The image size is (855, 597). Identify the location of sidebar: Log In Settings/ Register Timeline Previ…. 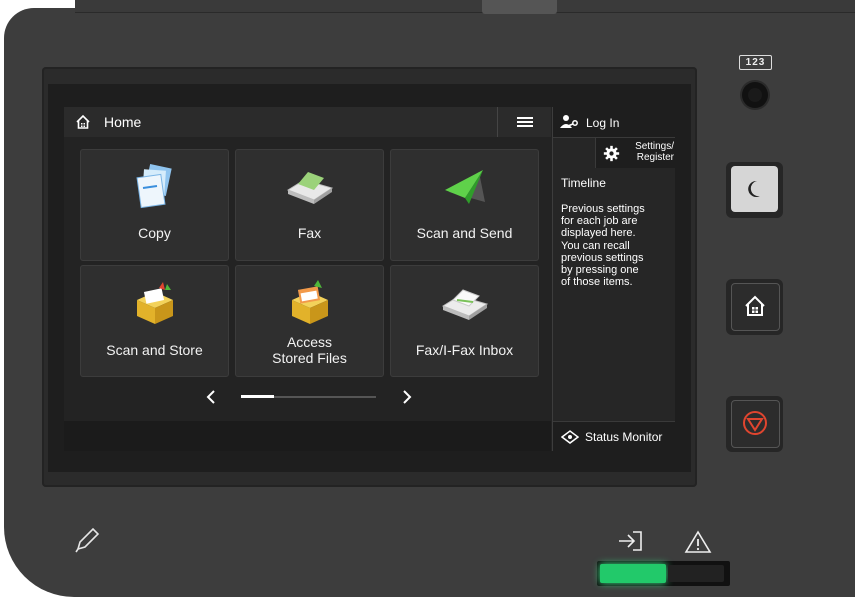
(613, 279).